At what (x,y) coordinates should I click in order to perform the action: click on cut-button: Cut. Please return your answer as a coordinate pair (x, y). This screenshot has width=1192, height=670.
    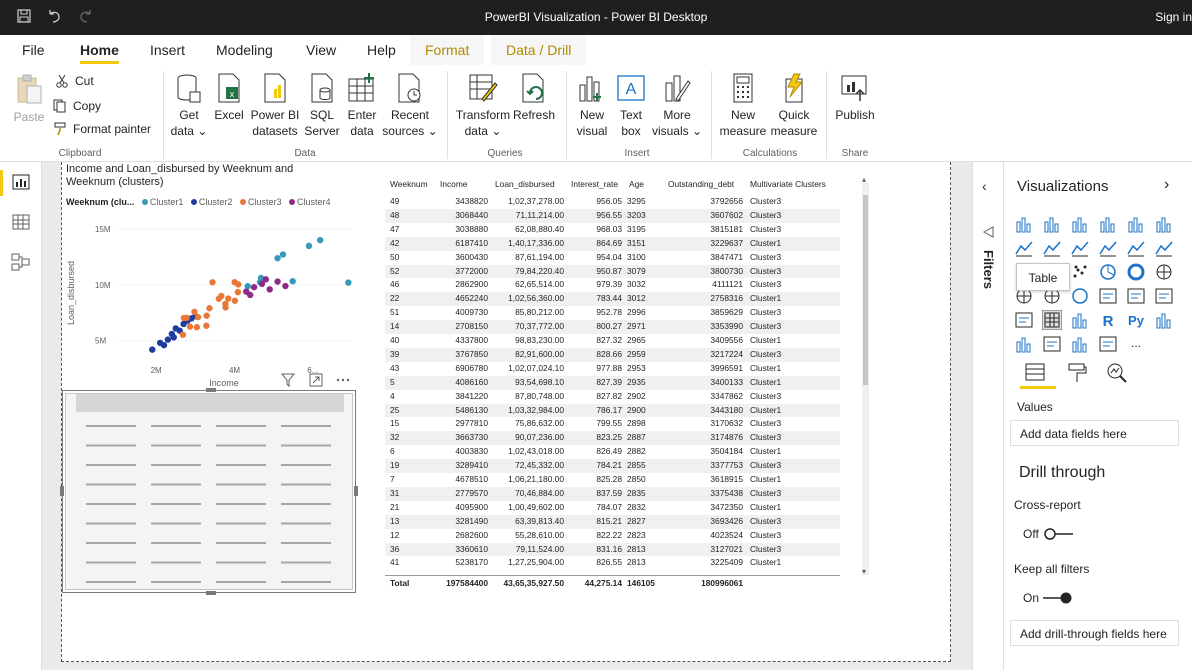
    Looking at the image, I should click on (74, 81).